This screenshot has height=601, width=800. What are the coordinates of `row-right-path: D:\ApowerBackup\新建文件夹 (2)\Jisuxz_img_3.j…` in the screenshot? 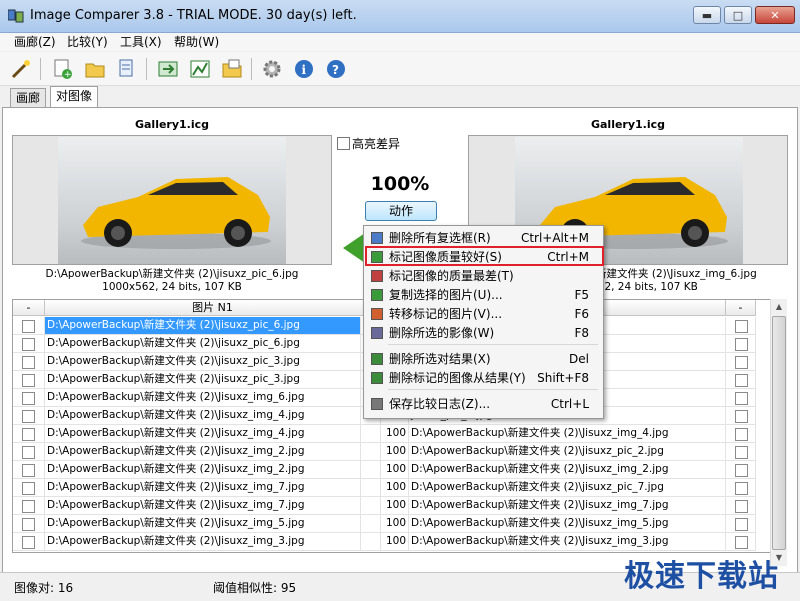 It's located at (567, 542).